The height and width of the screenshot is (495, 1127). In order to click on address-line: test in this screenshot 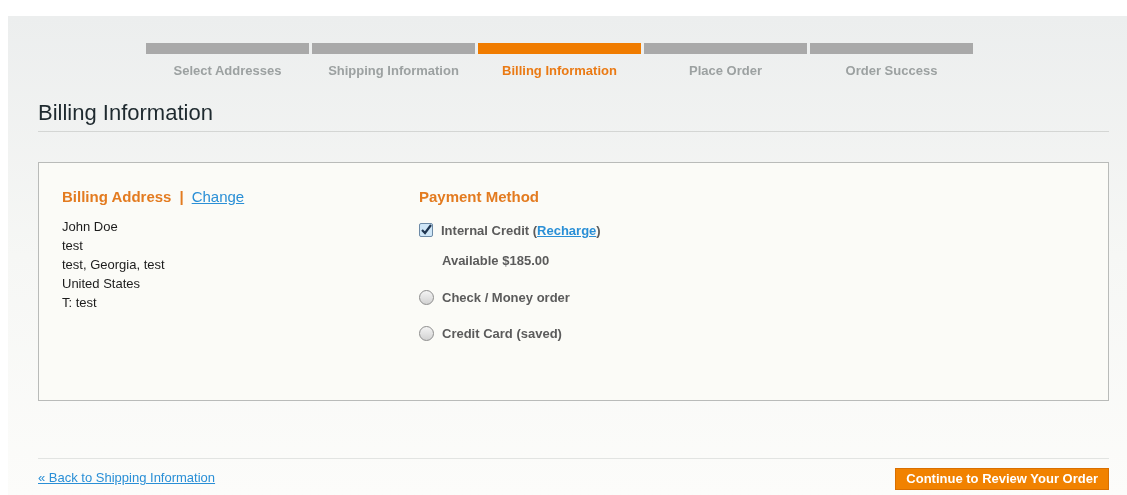, I will do `click(73, 245)`.